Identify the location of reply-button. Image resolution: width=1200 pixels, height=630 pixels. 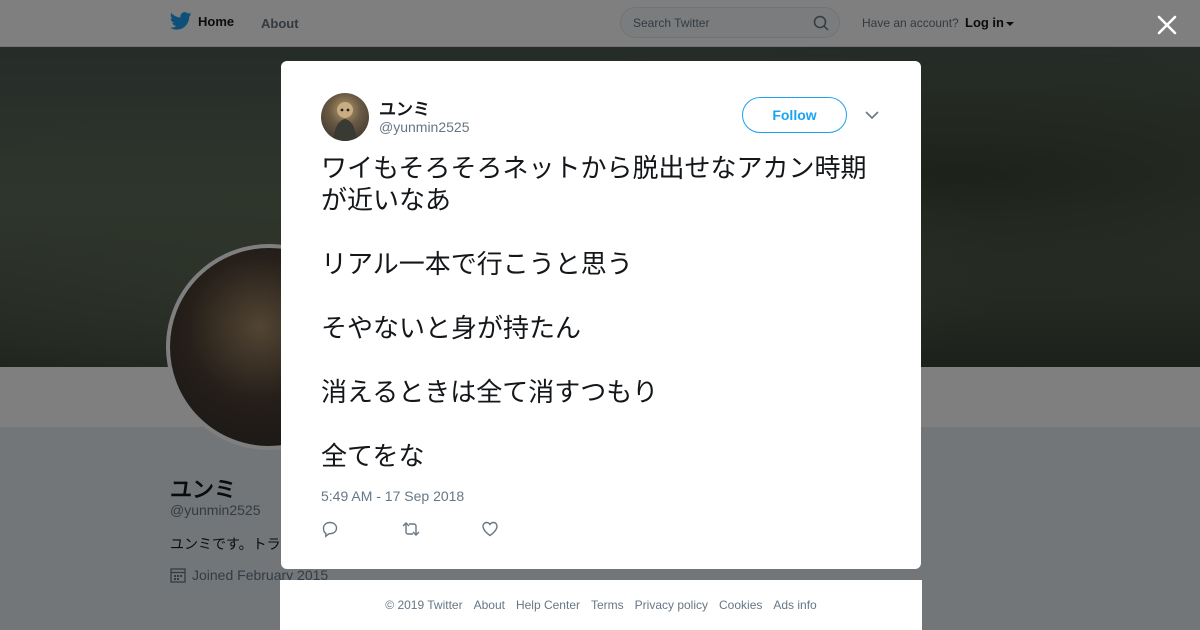
(361, 530).